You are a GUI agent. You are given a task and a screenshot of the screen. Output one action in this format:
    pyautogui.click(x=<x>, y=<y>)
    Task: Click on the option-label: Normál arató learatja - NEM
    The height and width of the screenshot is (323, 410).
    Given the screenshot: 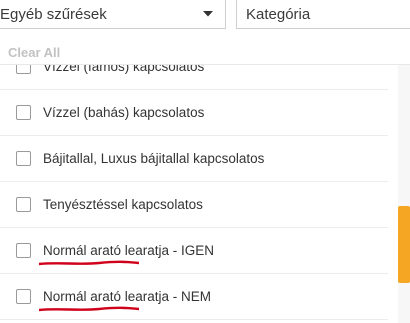 What is the action you would take?
    pyautogui.click(x=127, y=296)
    